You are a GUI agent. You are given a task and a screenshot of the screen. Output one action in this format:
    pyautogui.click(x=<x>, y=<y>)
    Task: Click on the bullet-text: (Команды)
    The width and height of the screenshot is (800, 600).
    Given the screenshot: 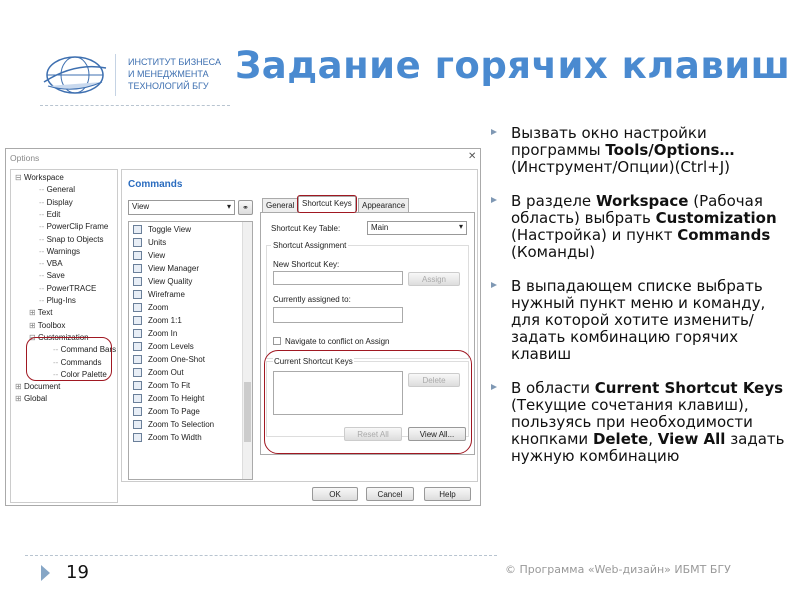 What is the action you would take?
    pyautogui.click(x=553, y=252)
    